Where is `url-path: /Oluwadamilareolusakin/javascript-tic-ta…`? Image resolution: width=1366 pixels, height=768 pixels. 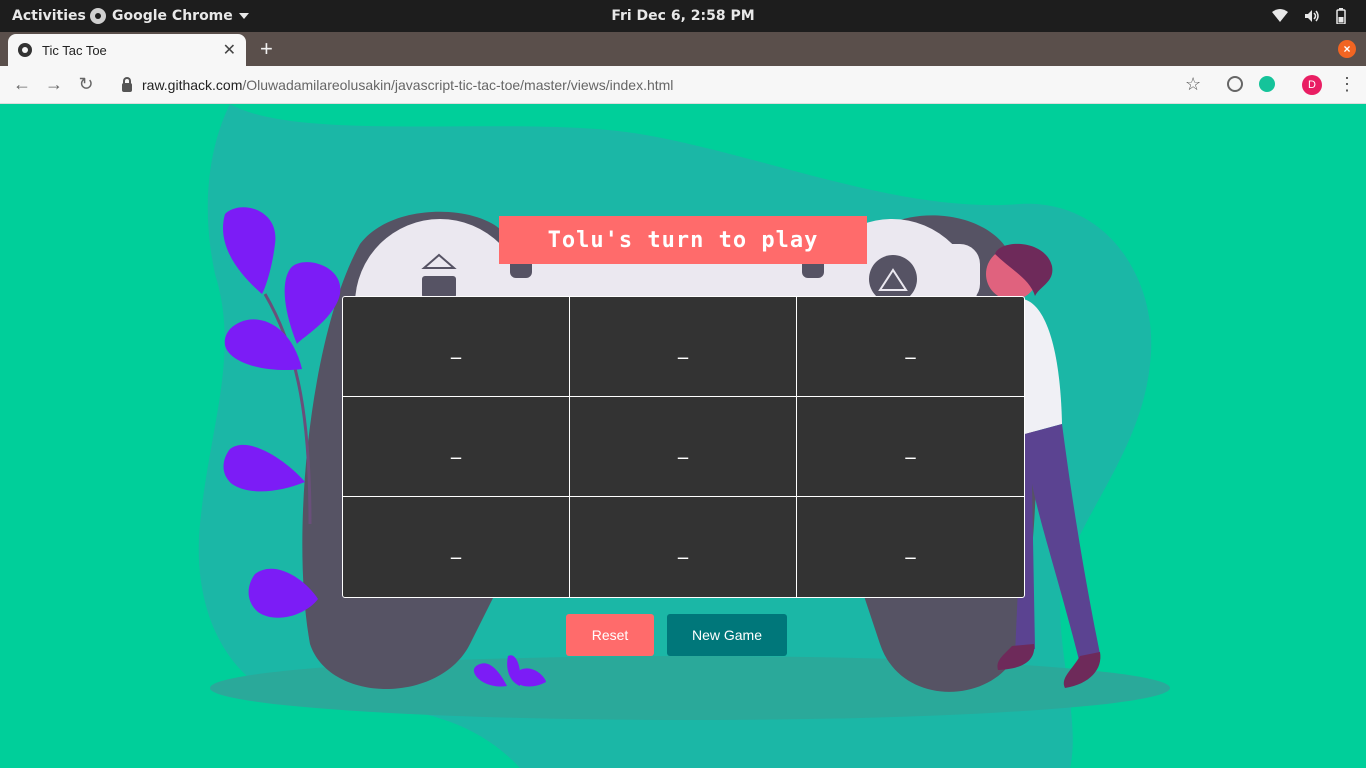 url-path: /Oluwadamilareolusakin/javascript-tic-ta… is located at coordinates (458, 85).